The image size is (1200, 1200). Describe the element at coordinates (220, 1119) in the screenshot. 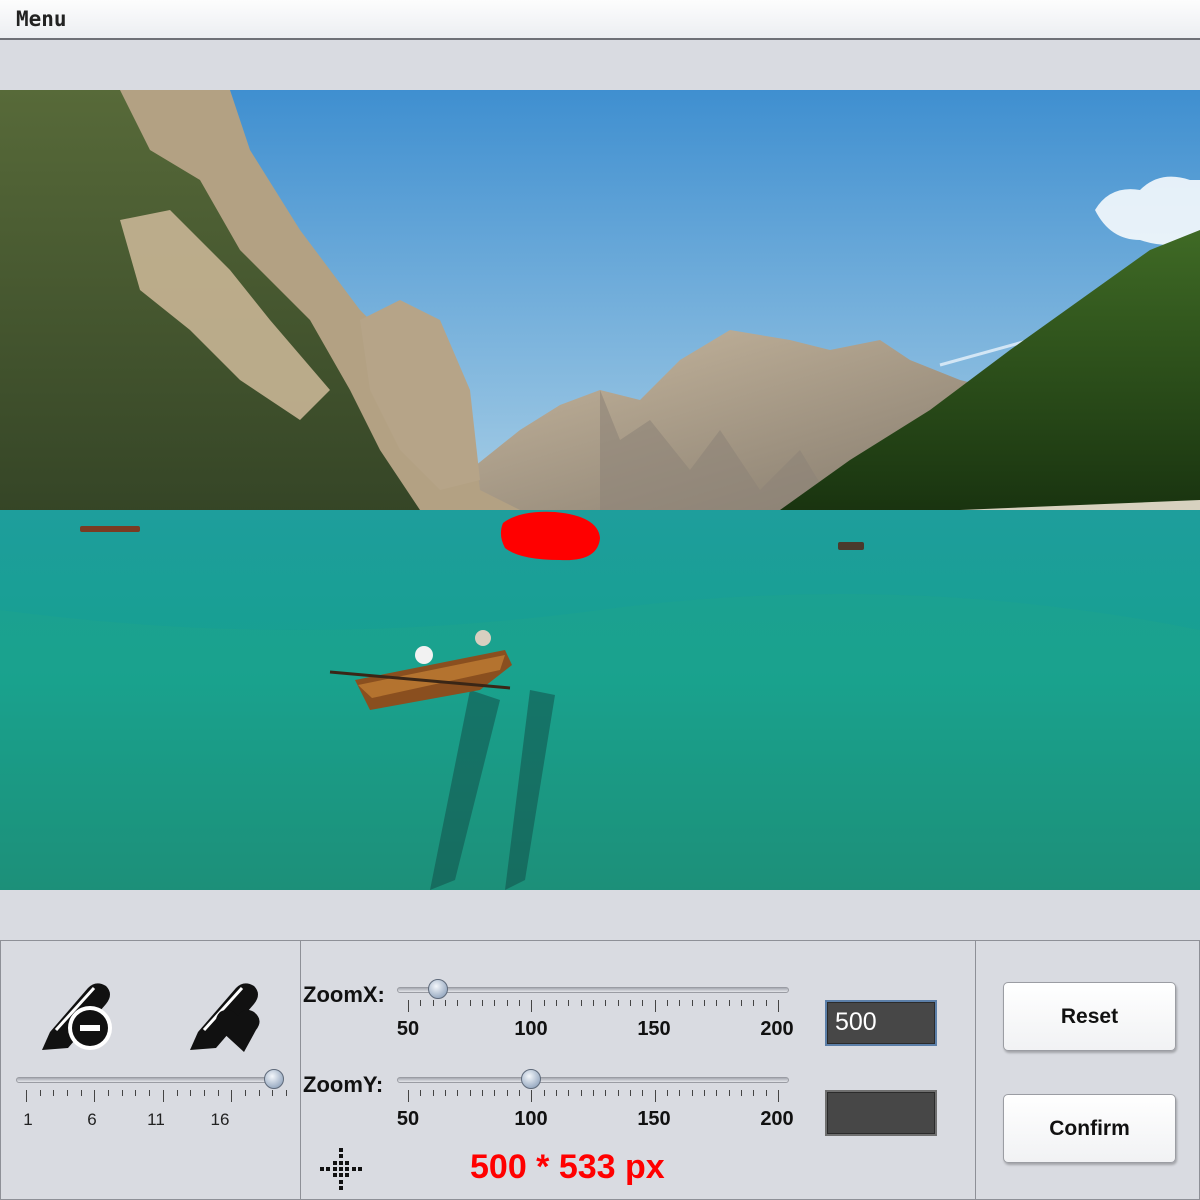

I see `brush-tick-label: 16` at that location.